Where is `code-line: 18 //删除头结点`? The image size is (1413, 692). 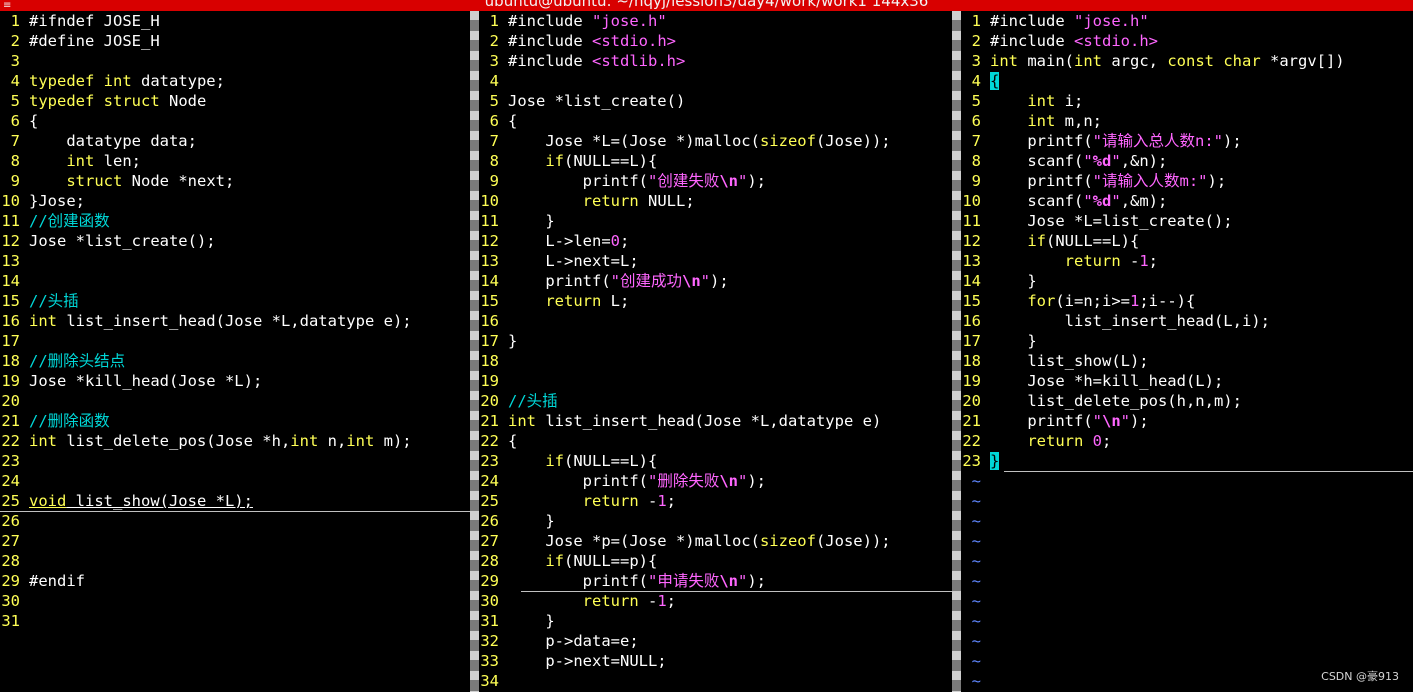
code-line: 18 //删除头结点 is located at coordinates (62, 361).